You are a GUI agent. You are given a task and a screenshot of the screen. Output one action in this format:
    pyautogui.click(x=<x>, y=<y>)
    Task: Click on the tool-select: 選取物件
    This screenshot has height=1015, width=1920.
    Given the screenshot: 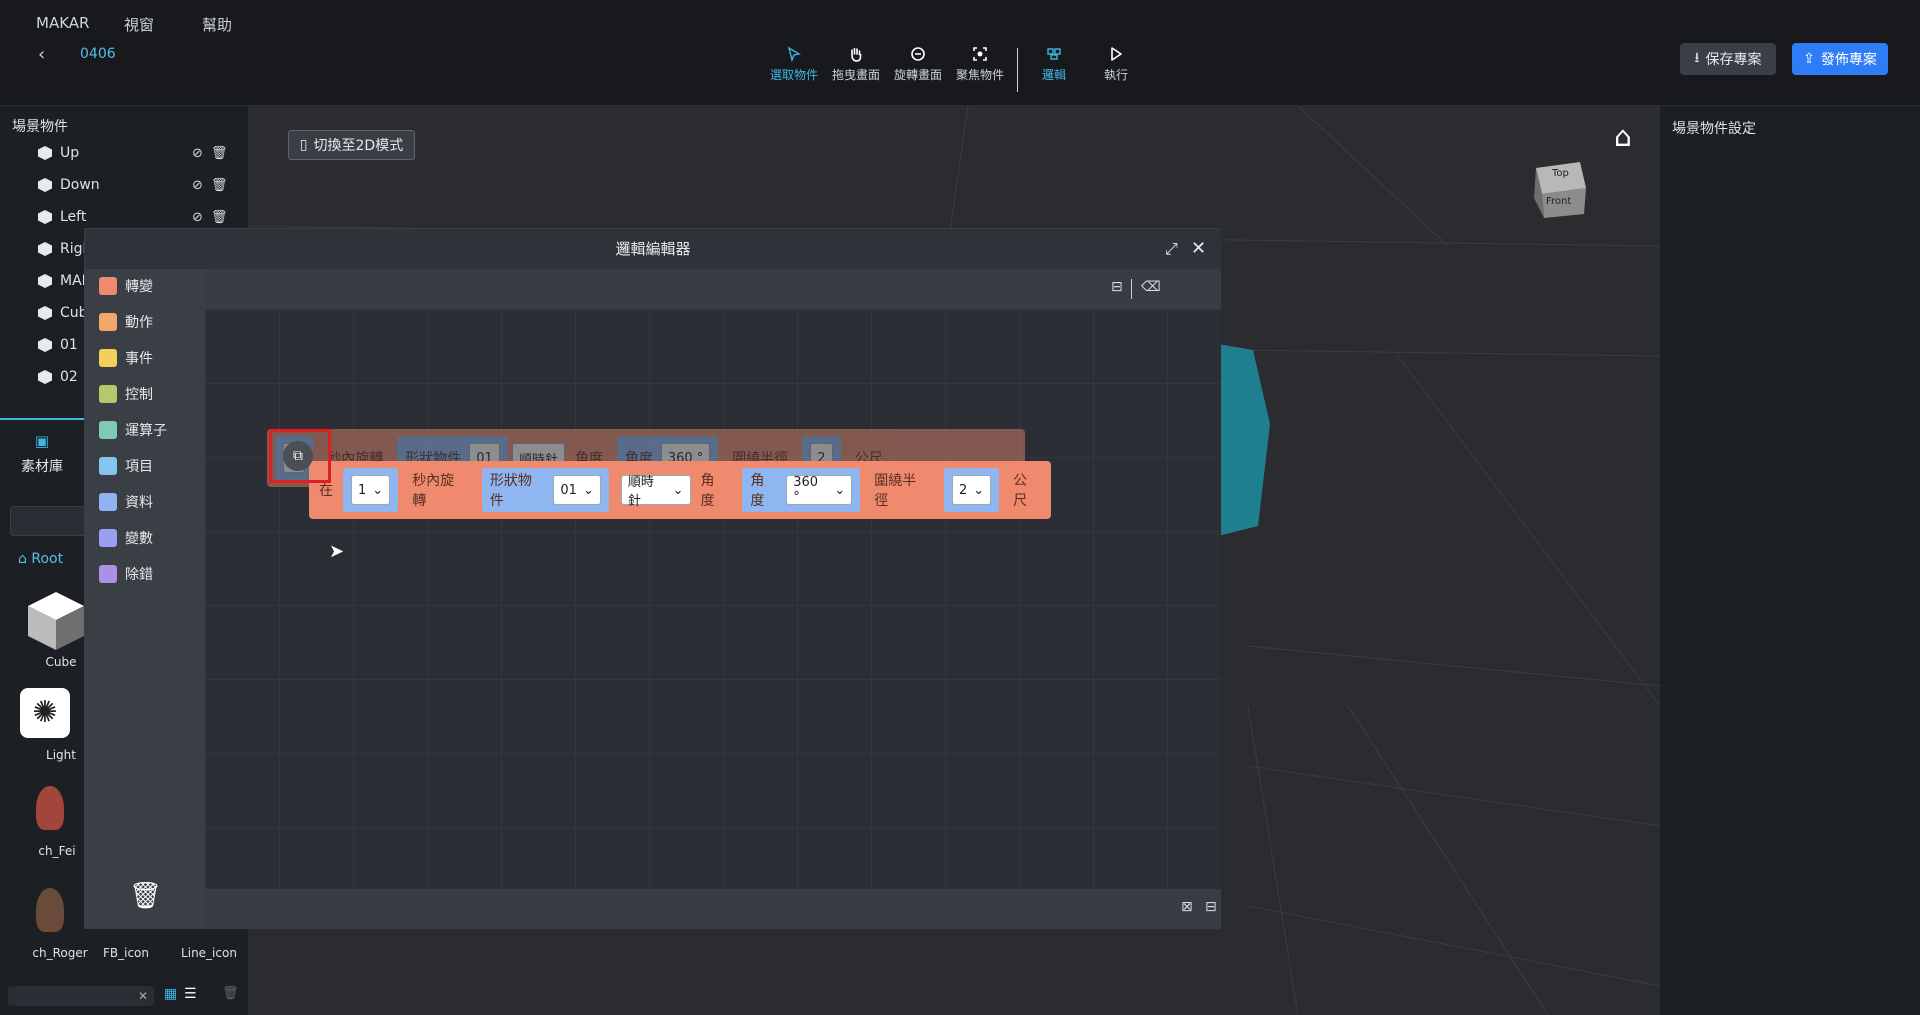 What is the action you would take?
    pyautogui.click(x=794, y=64)
    